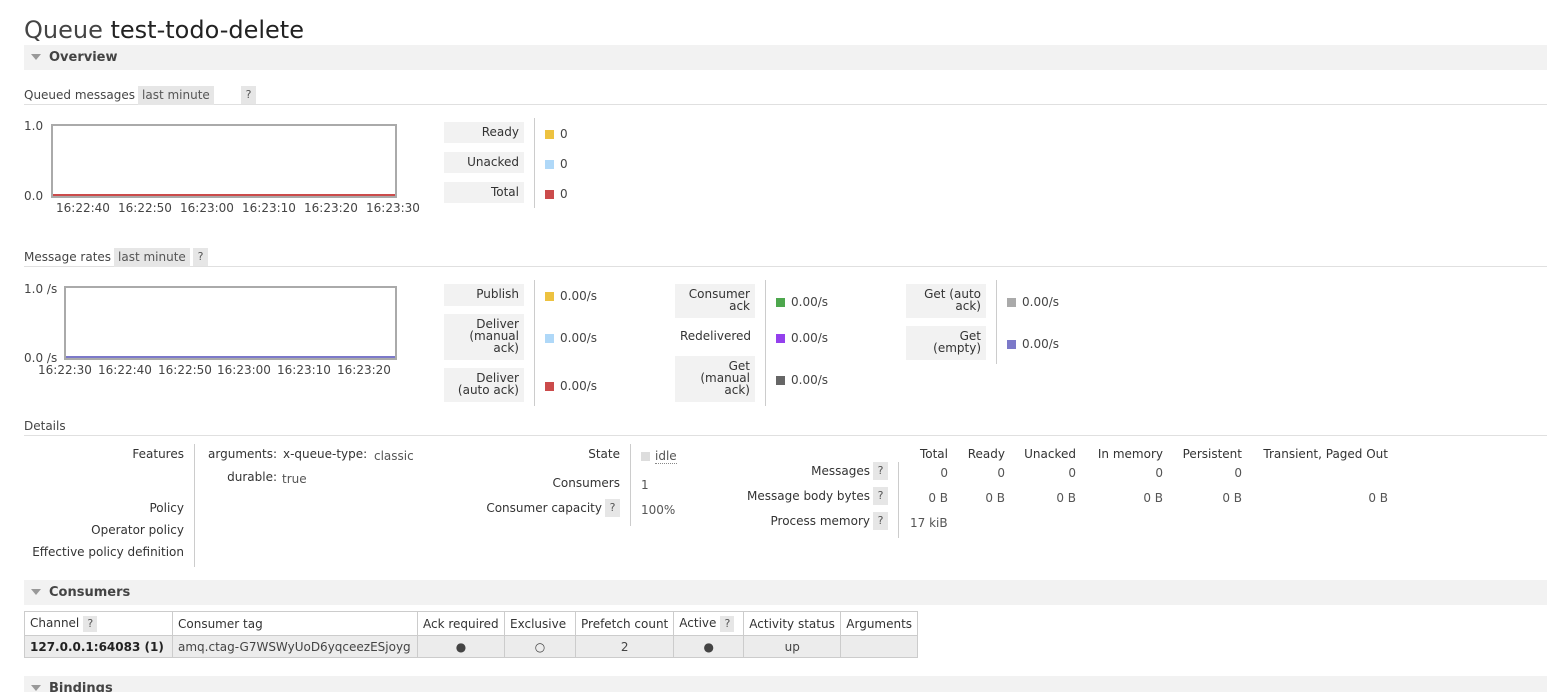 This screenshot has height=692, width=1547. Describe the element at coordinates (549, 164) in the screenshot. I see `unacked-swatch-icon` at that location.